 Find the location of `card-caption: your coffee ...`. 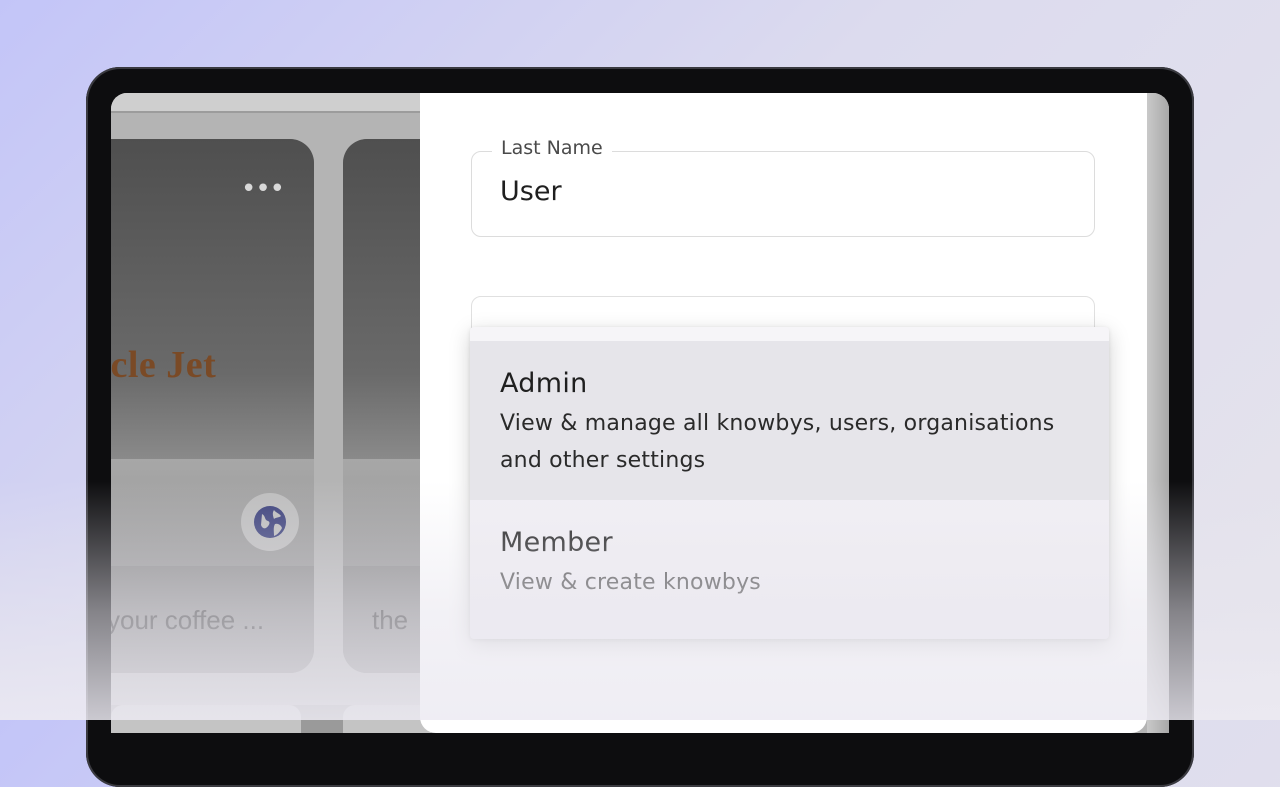

card-caption: your coffee ... is located at coordinates (188, 620).